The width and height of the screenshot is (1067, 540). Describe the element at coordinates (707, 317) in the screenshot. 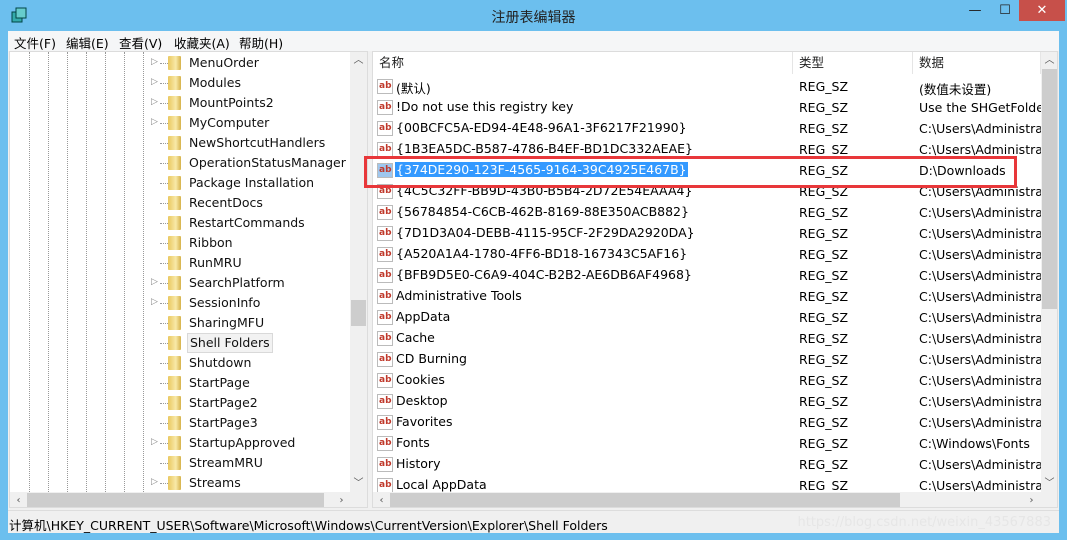

I see `table-row: abAppData REG_SZ C:\Users\Administrator` at that location.